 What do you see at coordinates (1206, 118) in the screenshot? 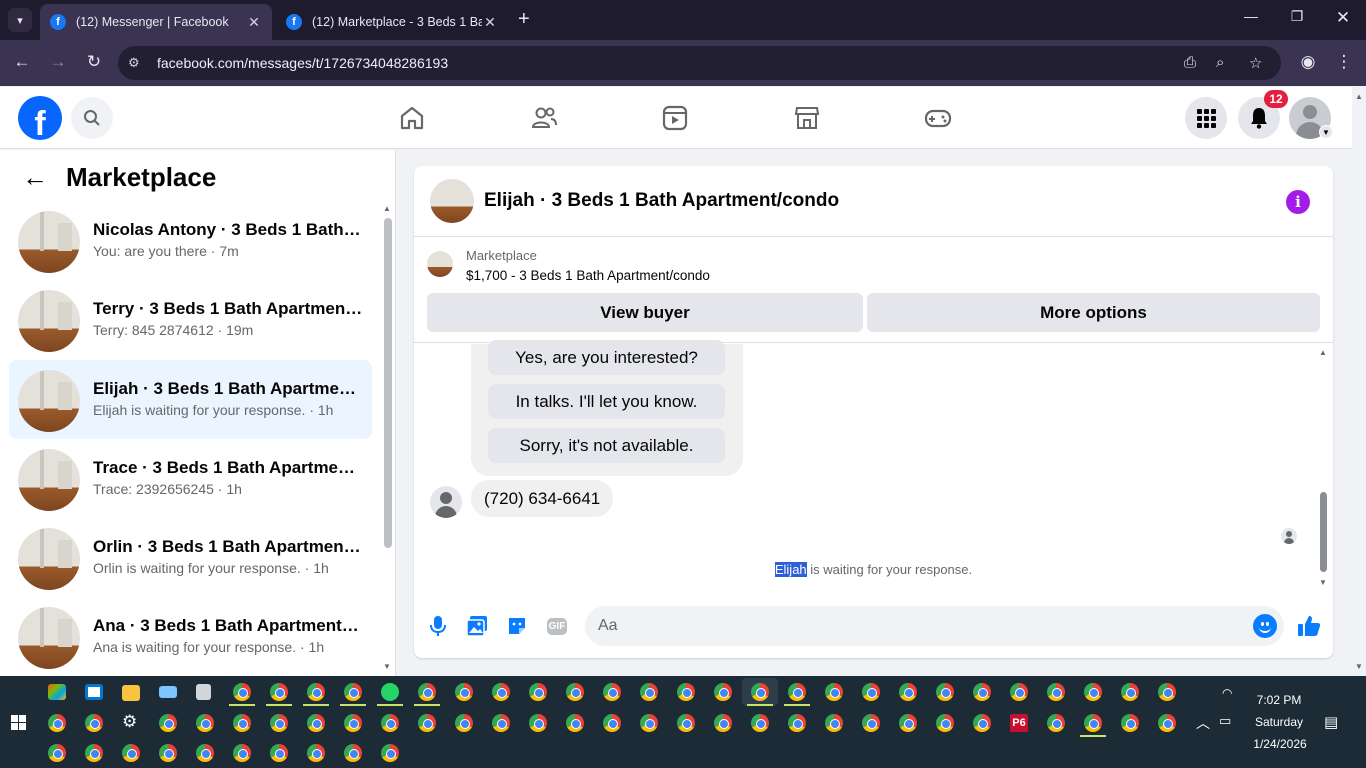
I see `menu-grid-icon` at bounding box center [1206, 118].